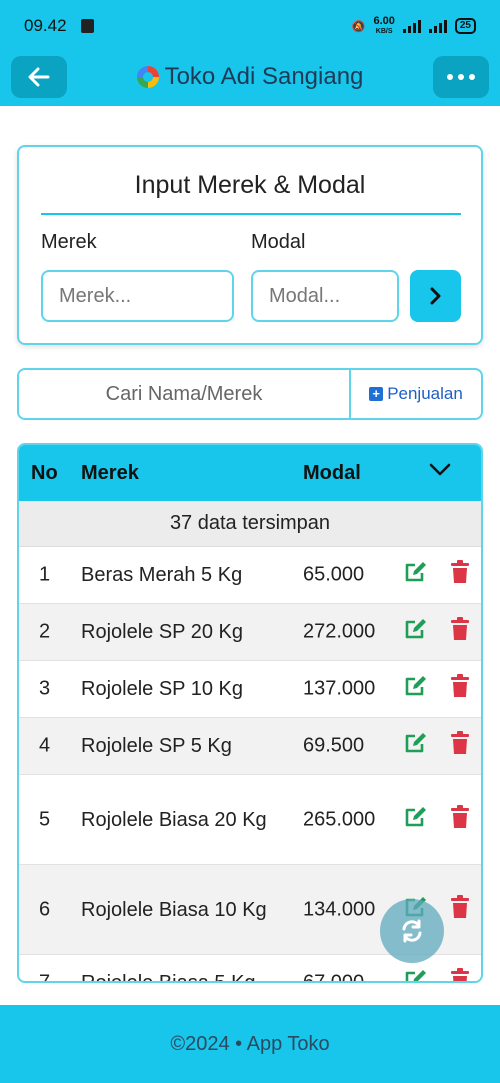 The image size is (500, 1083). I want to click on footer: ©2024 • App Toko, so click(250, 1044).